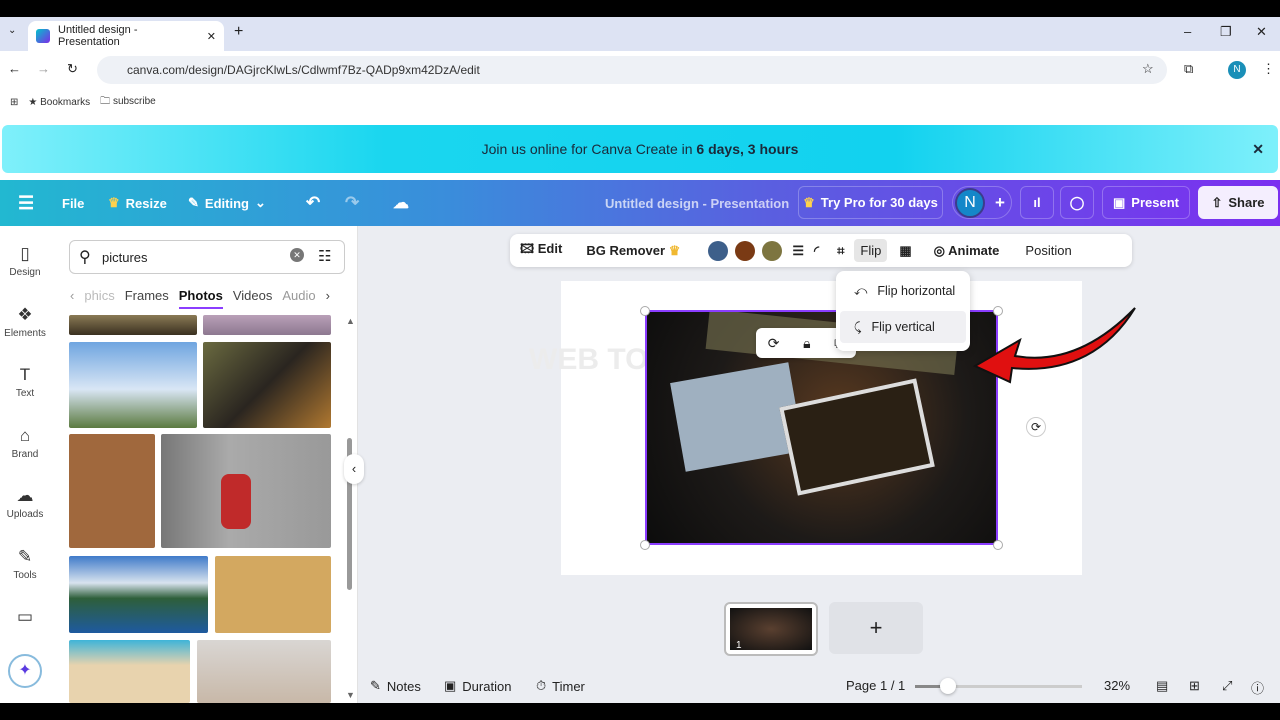 The width and height of the screenshot is (1280, 720). What do you see at coordinates (129, 671) in the screenshot?
I see `photo-sand-heart` at bounding box center [129, 671].